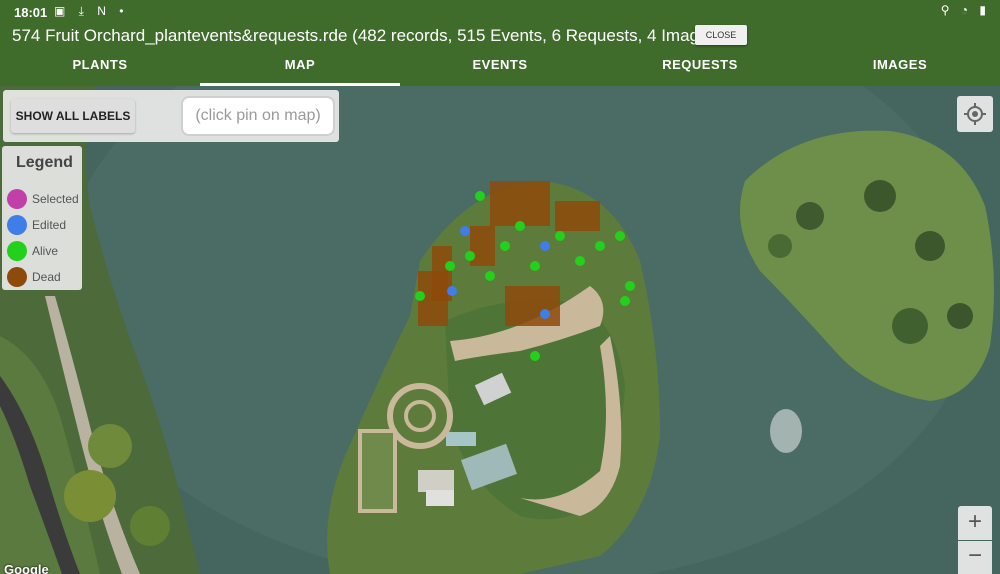  Describe the element at coordinates (91, 11) in the screenshot. I see `notification-icons: ▣ ⤓ N •` at that location.